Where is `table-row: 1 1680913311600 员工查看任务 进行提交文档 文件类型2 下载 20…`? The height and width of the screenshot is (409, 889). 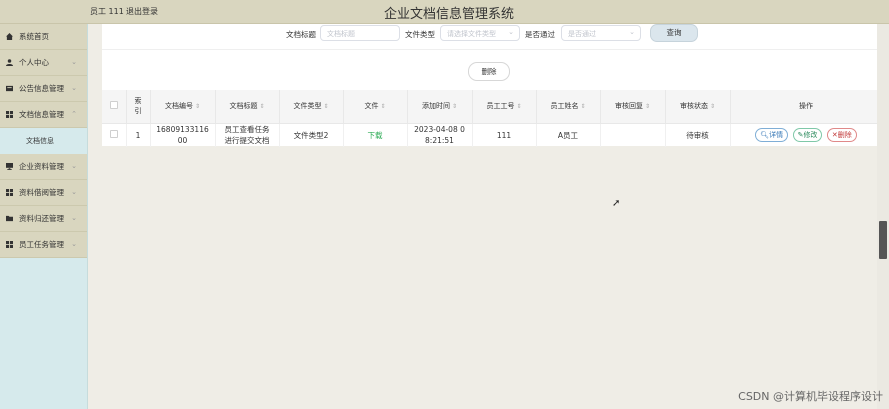
table-row: 1 1680913311600 员工查看任务 进行提交文档 文件类型2 下载 20… is located at coordinates (492, 135).